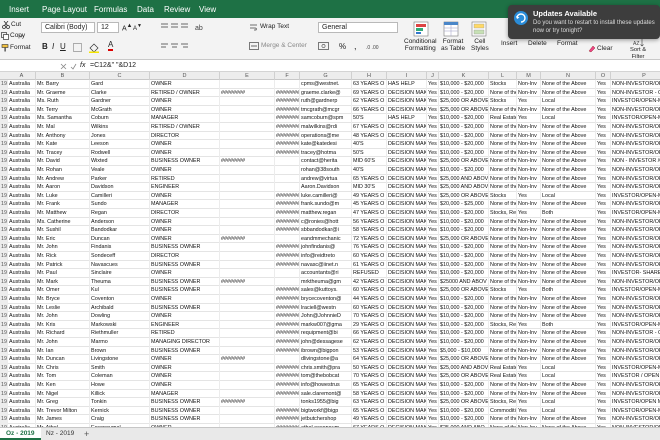  Describe the element at coordinates (464, 76) in the screenshot. I see `column-header-k: K` at that location.